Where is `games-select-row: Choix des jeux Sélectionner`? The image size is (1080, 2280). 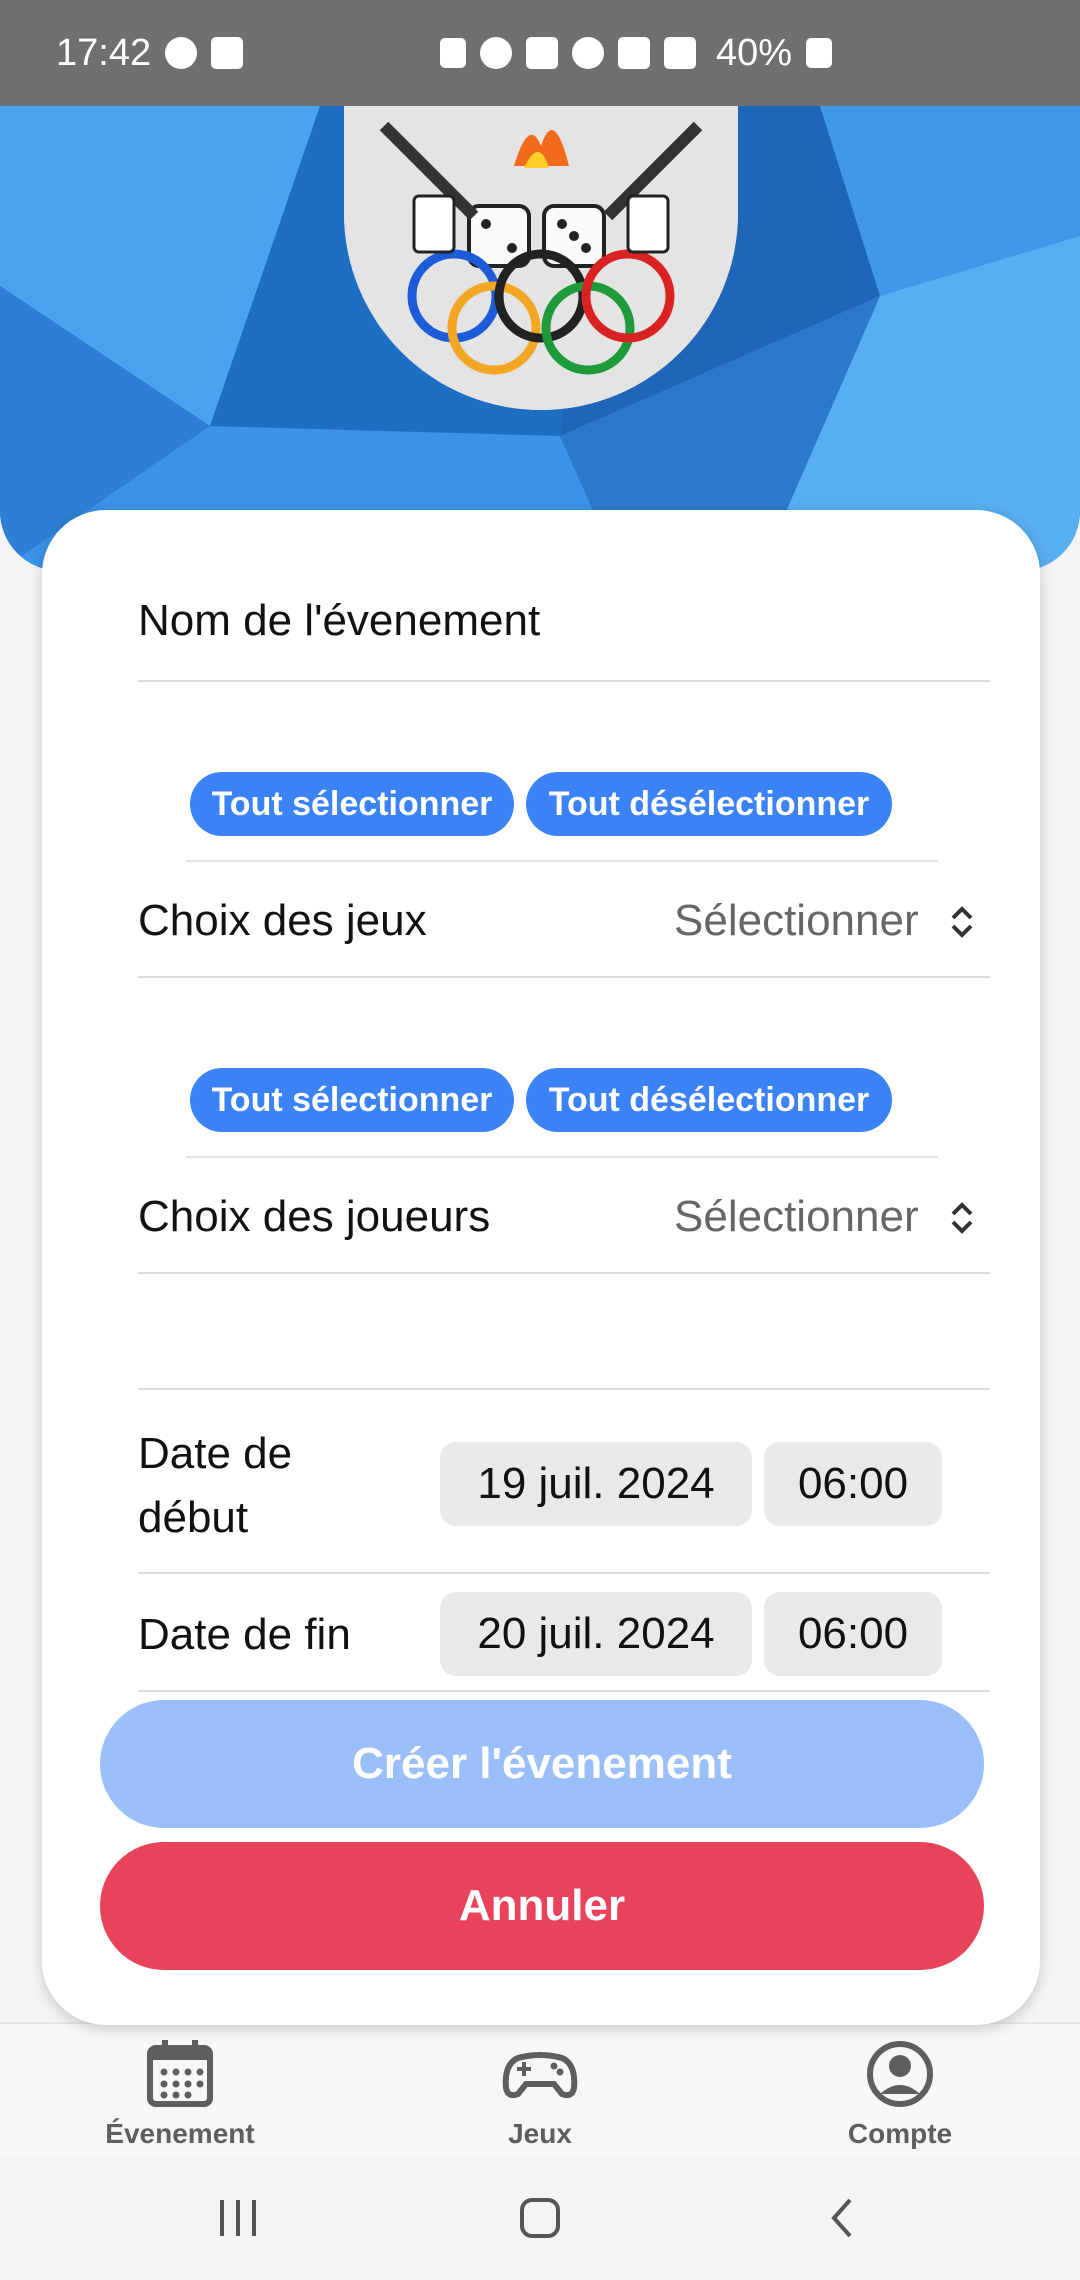
games-select-row: Choix des jeux Sélectionner is located at coordinates (564, 920).